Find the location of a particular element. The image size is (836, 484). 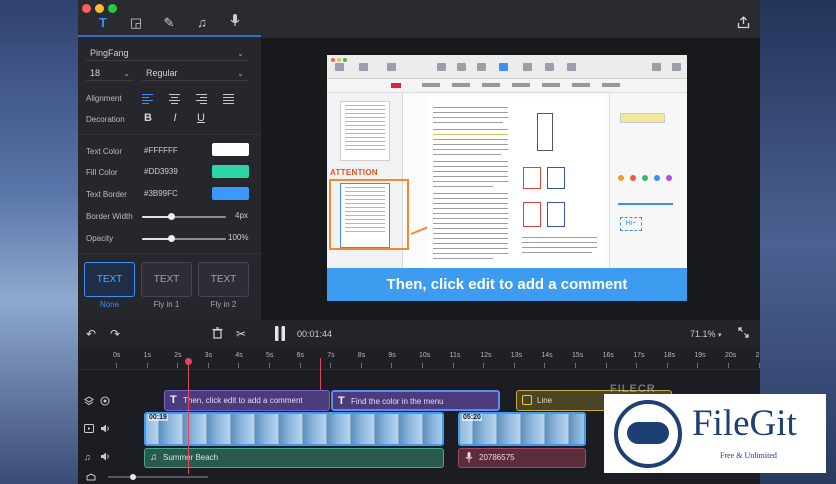

ruler-tick-label: 21s is located at coordinates (757, 355).